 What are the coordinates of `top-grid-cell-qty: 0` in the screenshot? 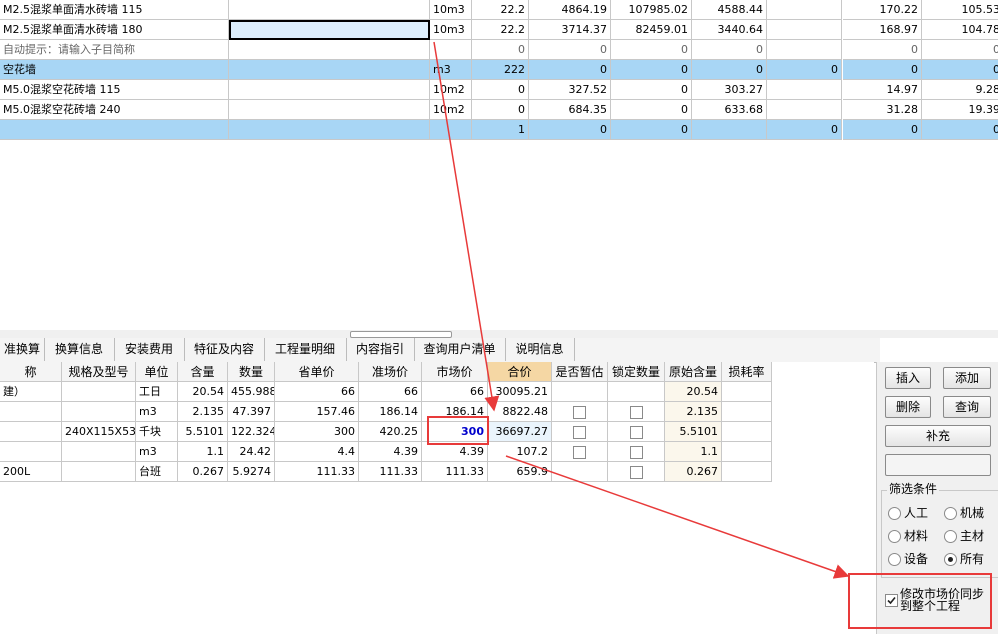 It's located at (500, 50).